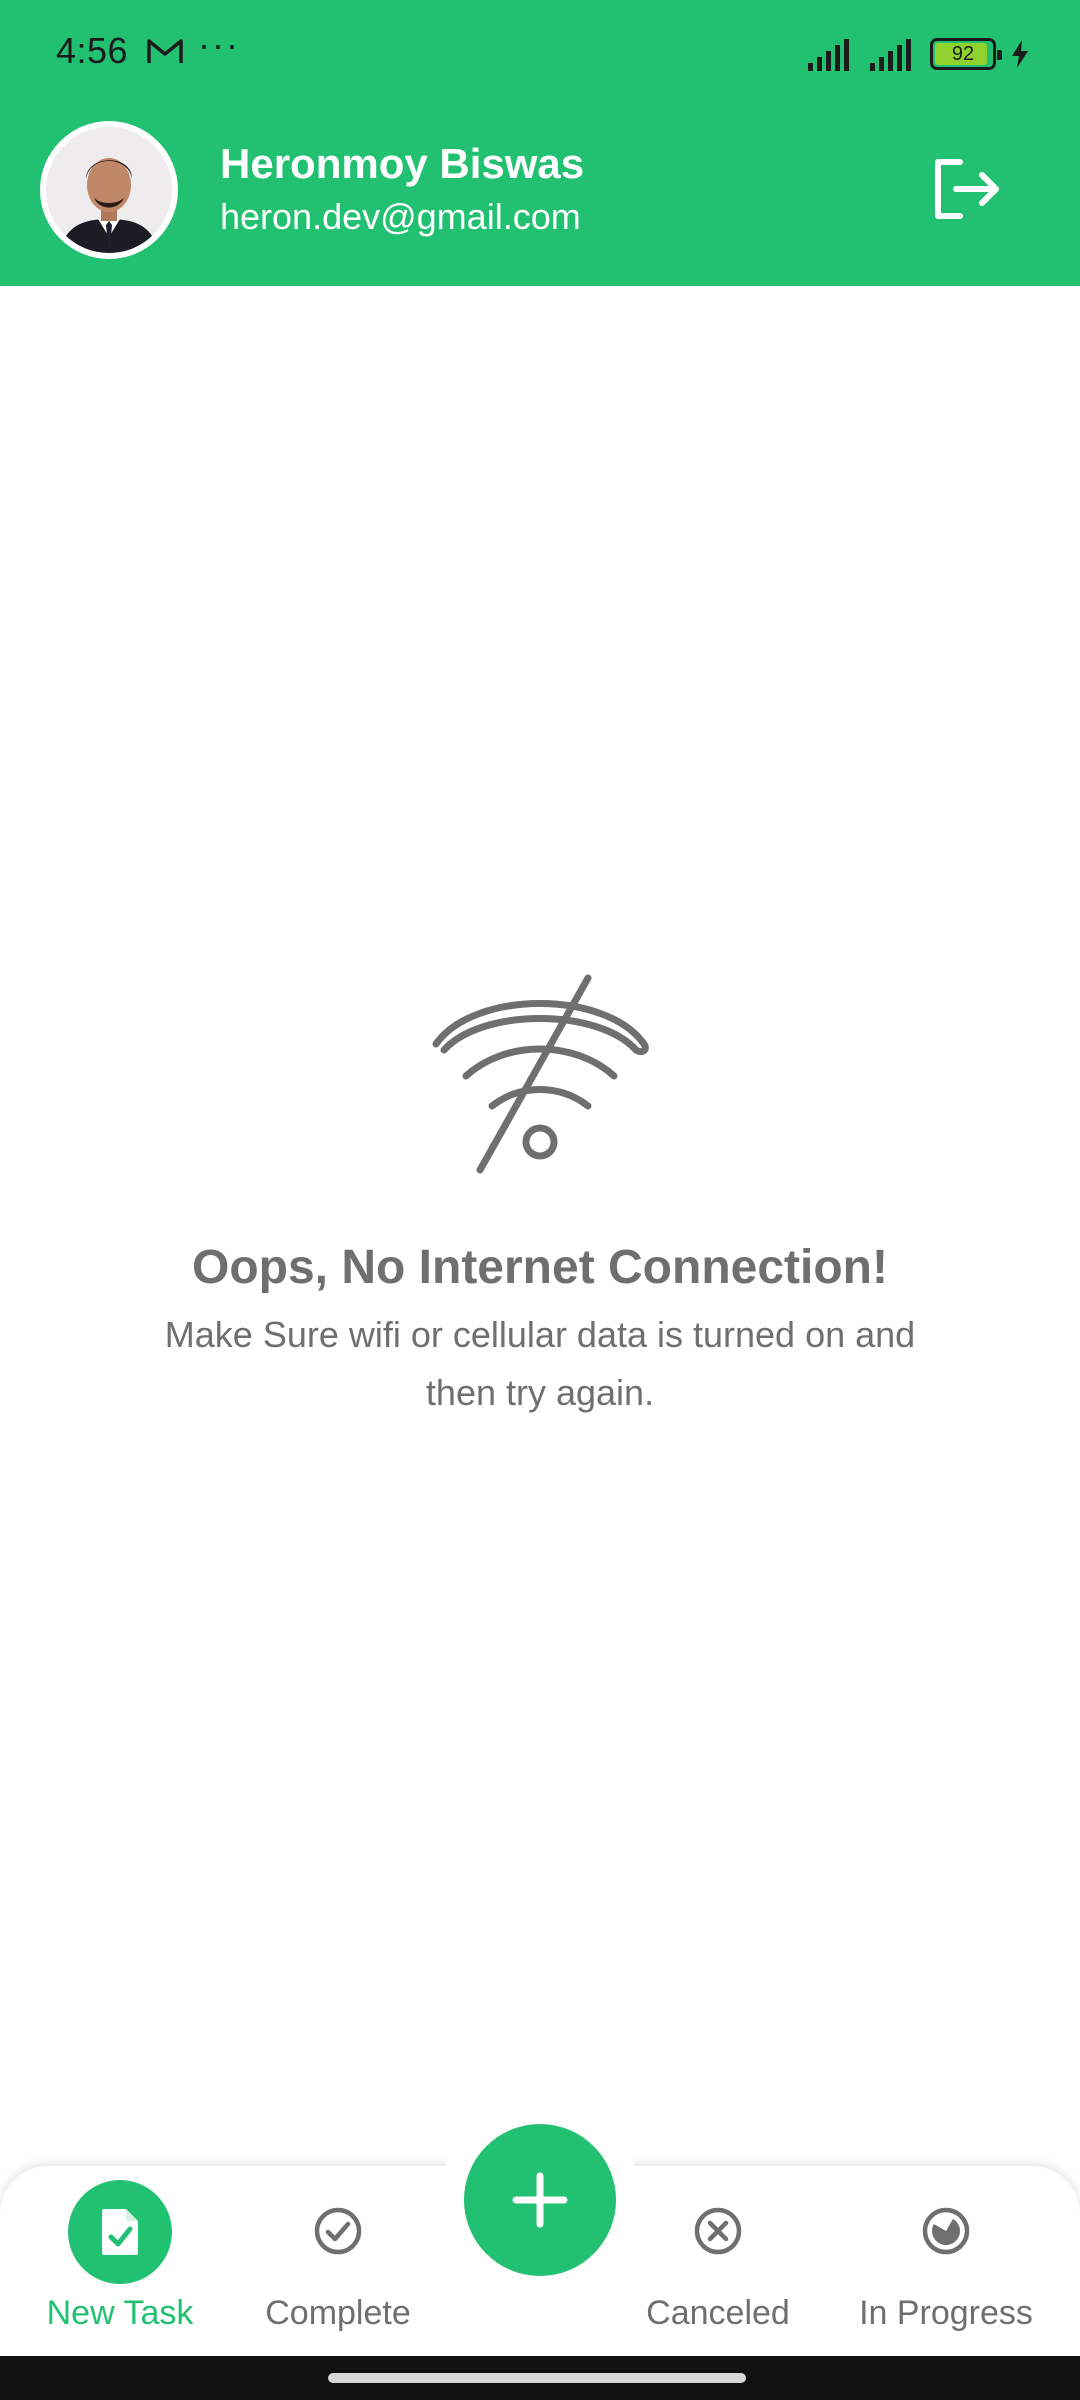 The width and height of the screenshot is (1080, 2400). I want to click on logout-icon, so click(967, 189).